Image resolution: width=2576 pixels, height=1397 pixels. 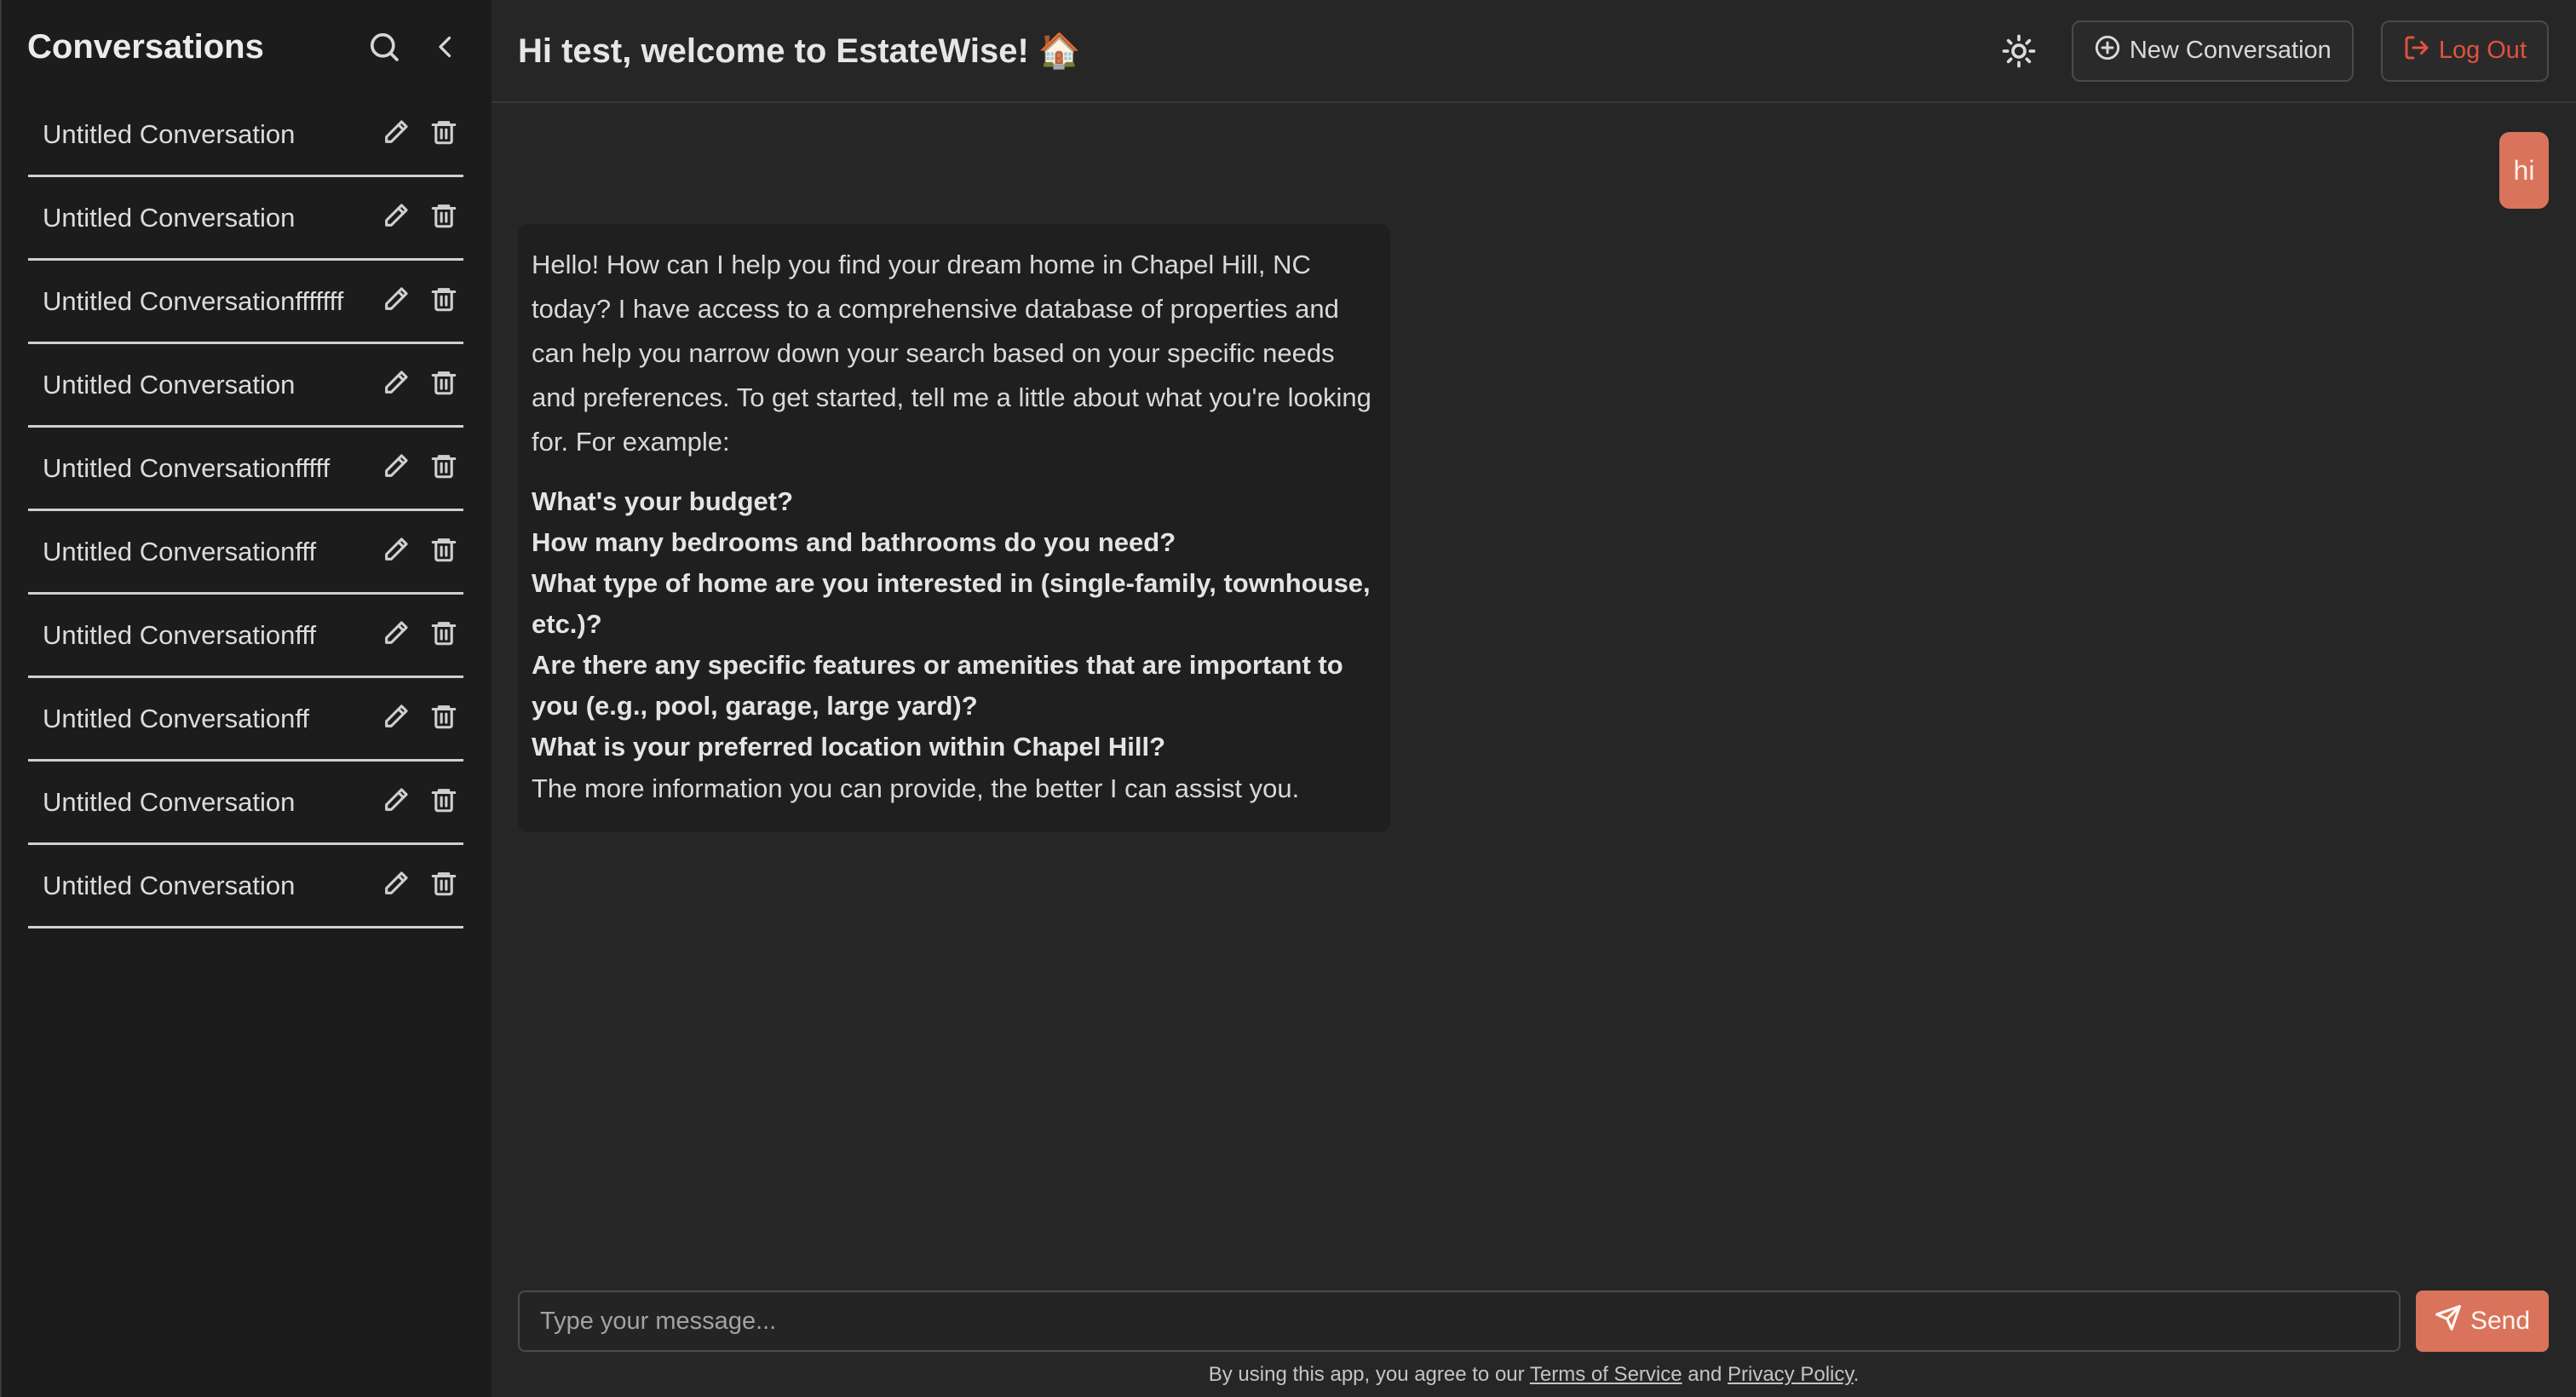 I want to click on privacy-link: Privacy Policy, so click(x=1791, y=1374).